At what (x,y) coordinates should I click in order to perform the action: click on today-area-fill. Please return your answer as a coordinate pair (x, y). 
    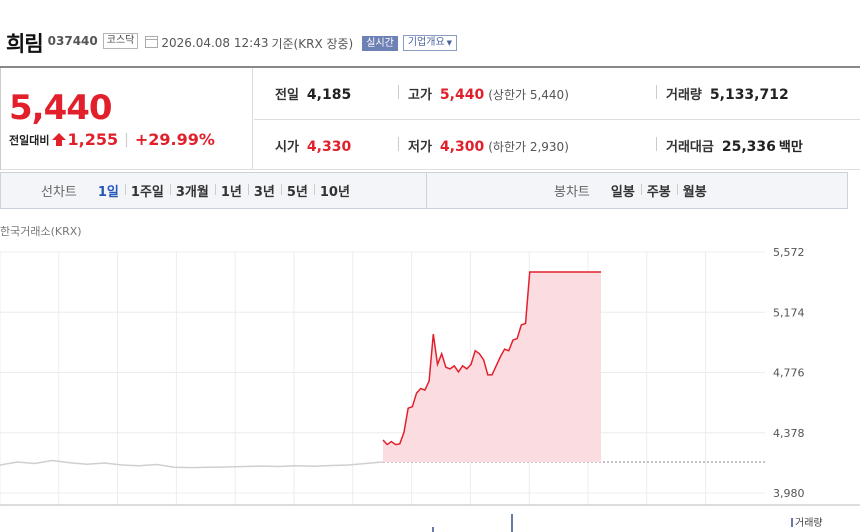
    Looking at the image, I should click on (492, 366).